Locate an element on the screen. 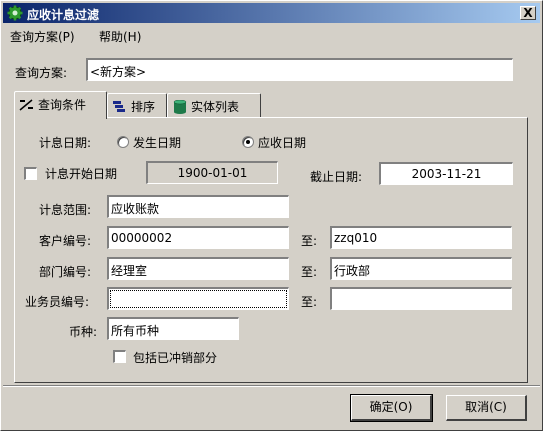 The width and height of the screenshot is (543, 431). tab-sort: 排序 is located at coordinates (137, 105).